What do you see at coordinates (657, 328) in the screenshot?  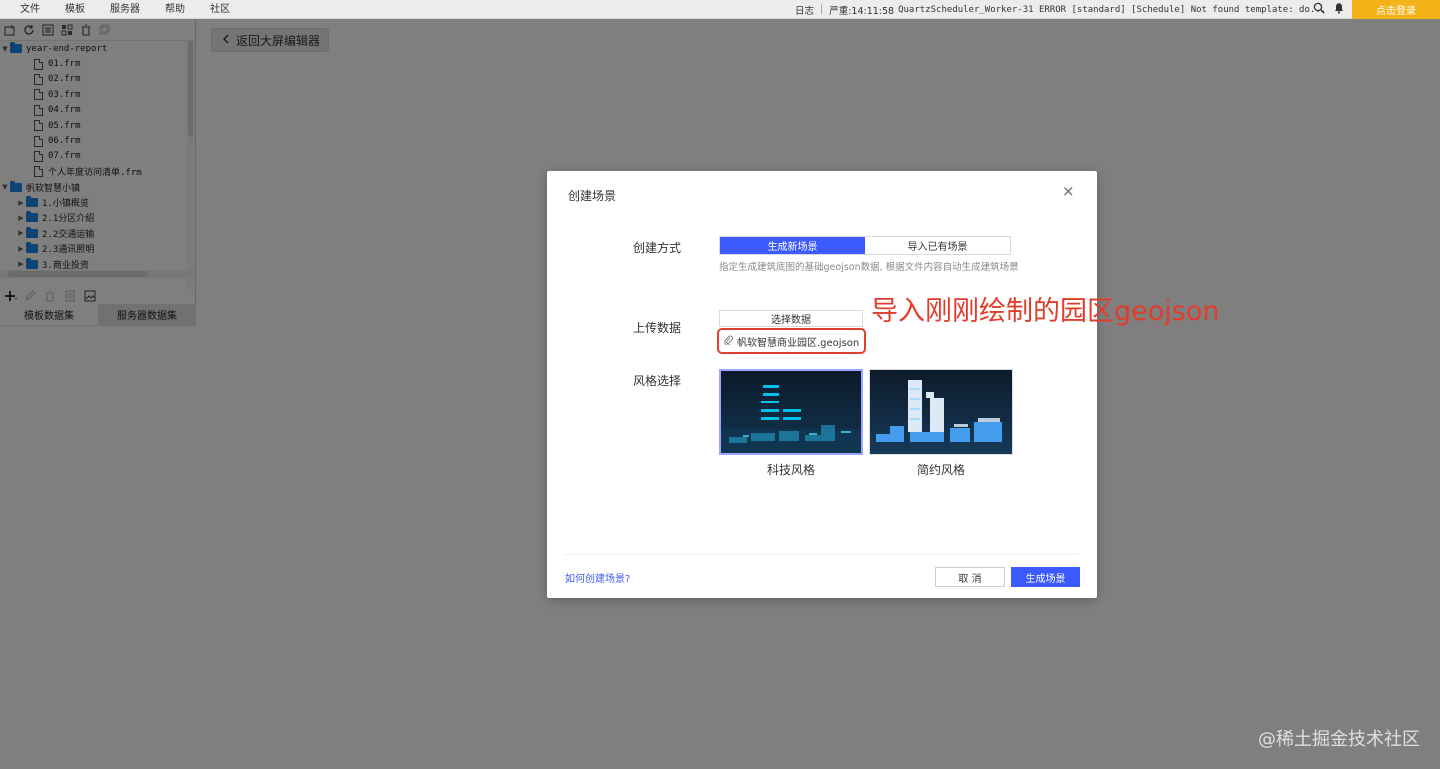 I see `upload-label: 上传数据` at bounding box center [657, 328].